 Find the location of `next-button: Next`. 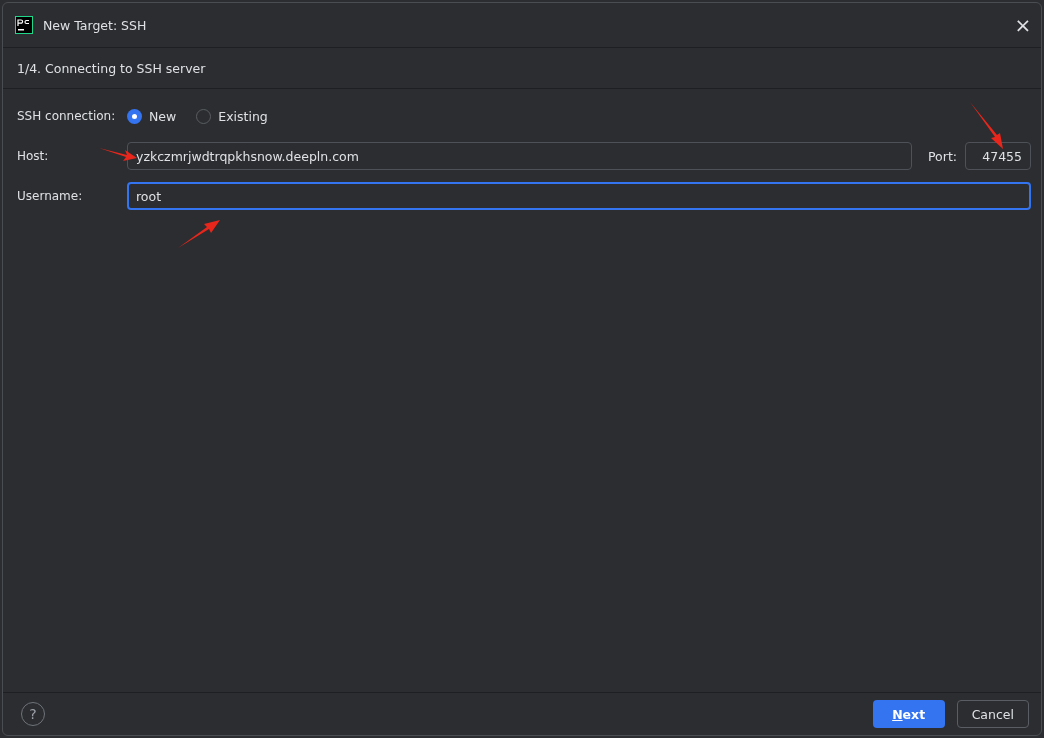

next-button: Next is located at coordinates (908, 714).